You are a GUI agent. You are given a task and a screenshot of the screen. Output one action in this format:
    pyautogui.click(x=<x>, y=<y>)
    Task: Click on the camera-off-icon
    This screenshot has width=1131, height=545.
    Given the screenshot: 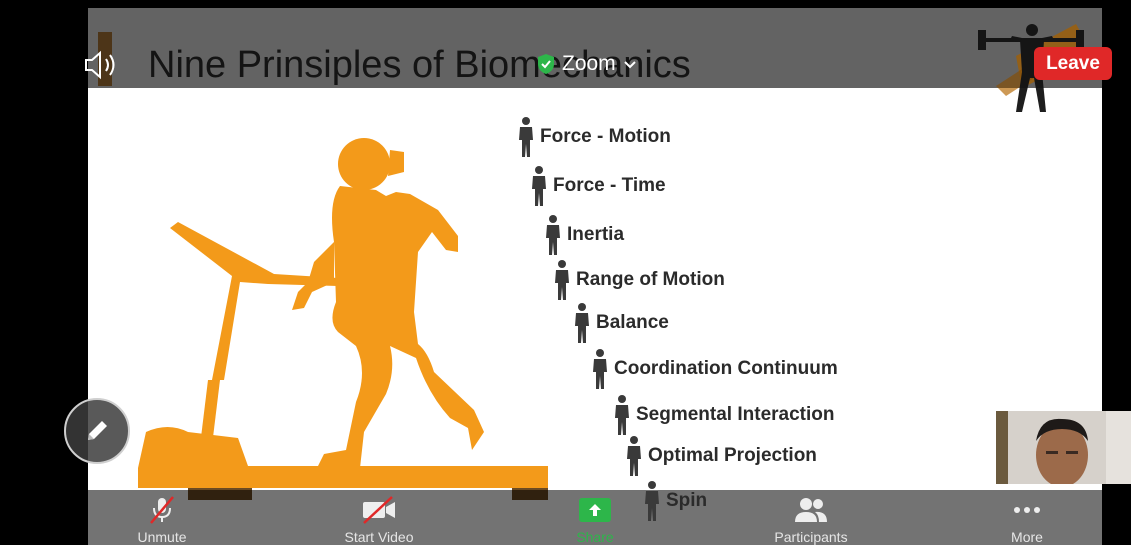 What is the action you would take?
    pyautogui.click(x=379, y=509)
    